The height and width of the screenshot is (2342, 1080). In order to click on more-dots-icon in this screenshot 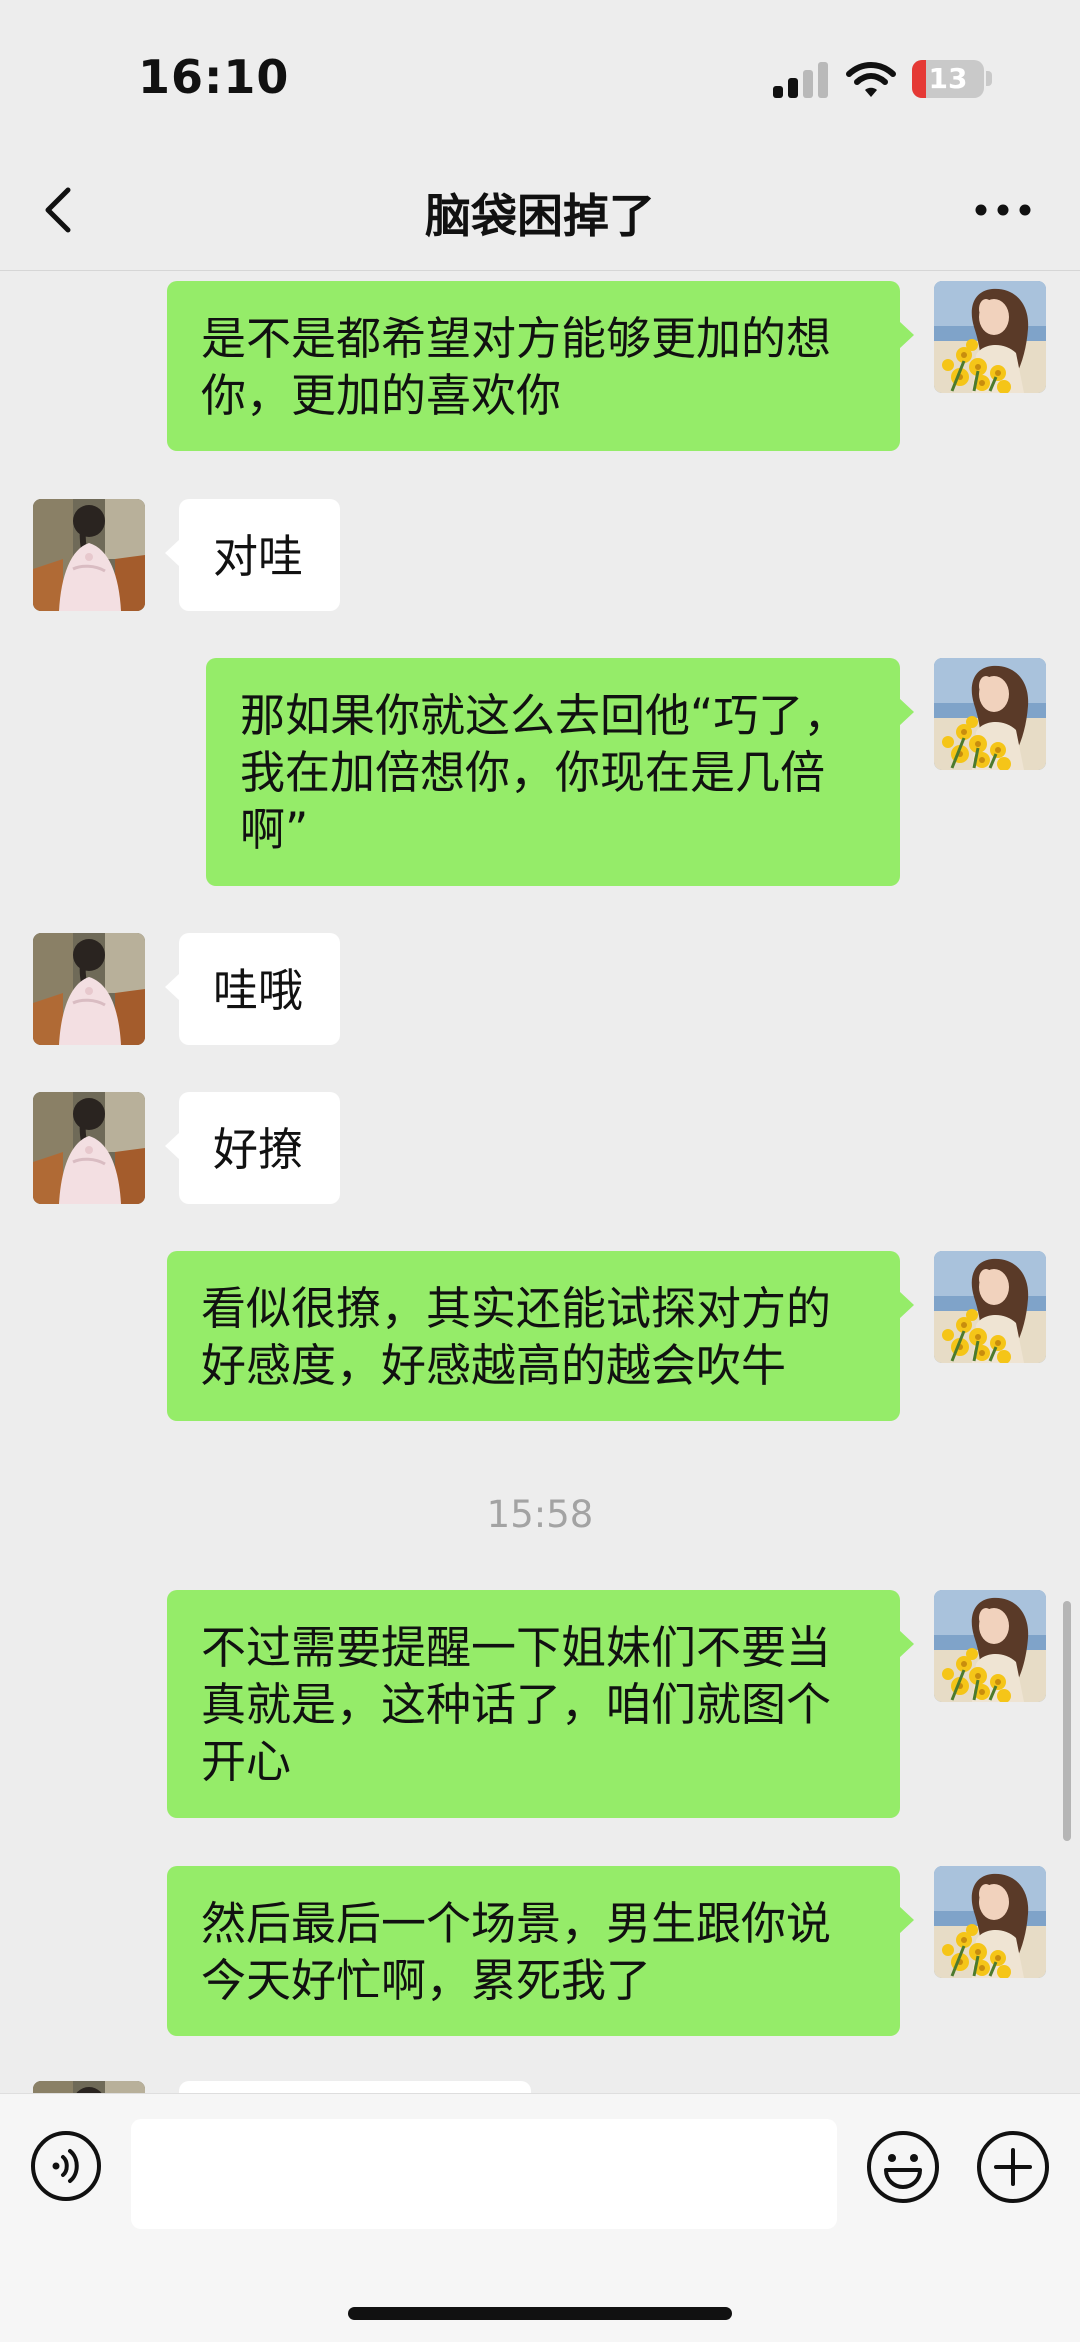, I will do `click(1003, 210)`.